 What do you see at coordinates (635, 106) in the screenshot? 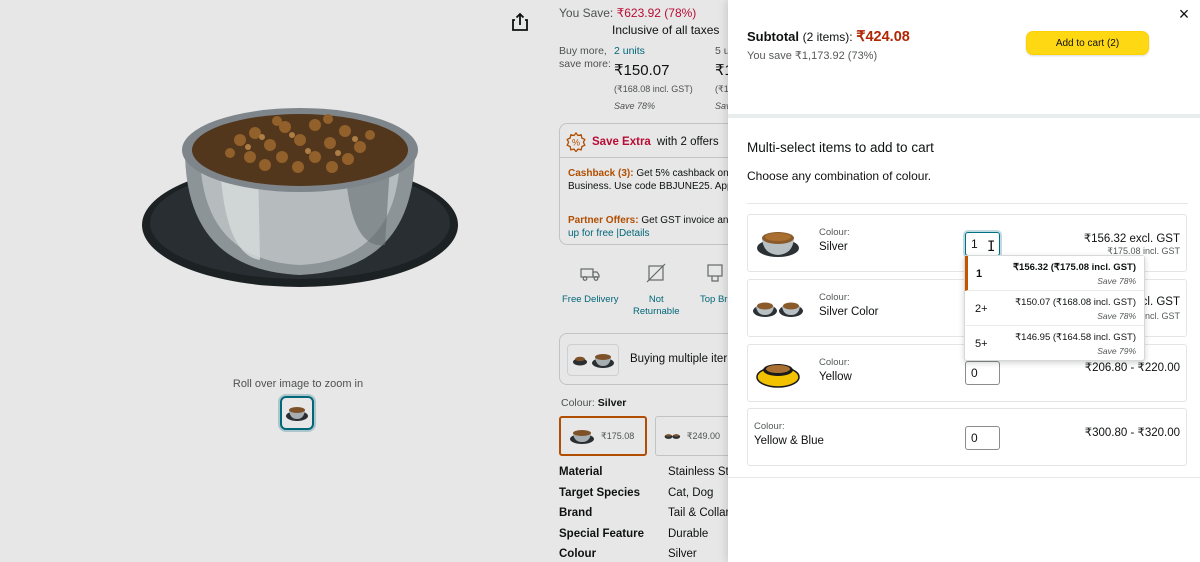
I see `tier-save: Save 78%` at bounding box center [635, 106].